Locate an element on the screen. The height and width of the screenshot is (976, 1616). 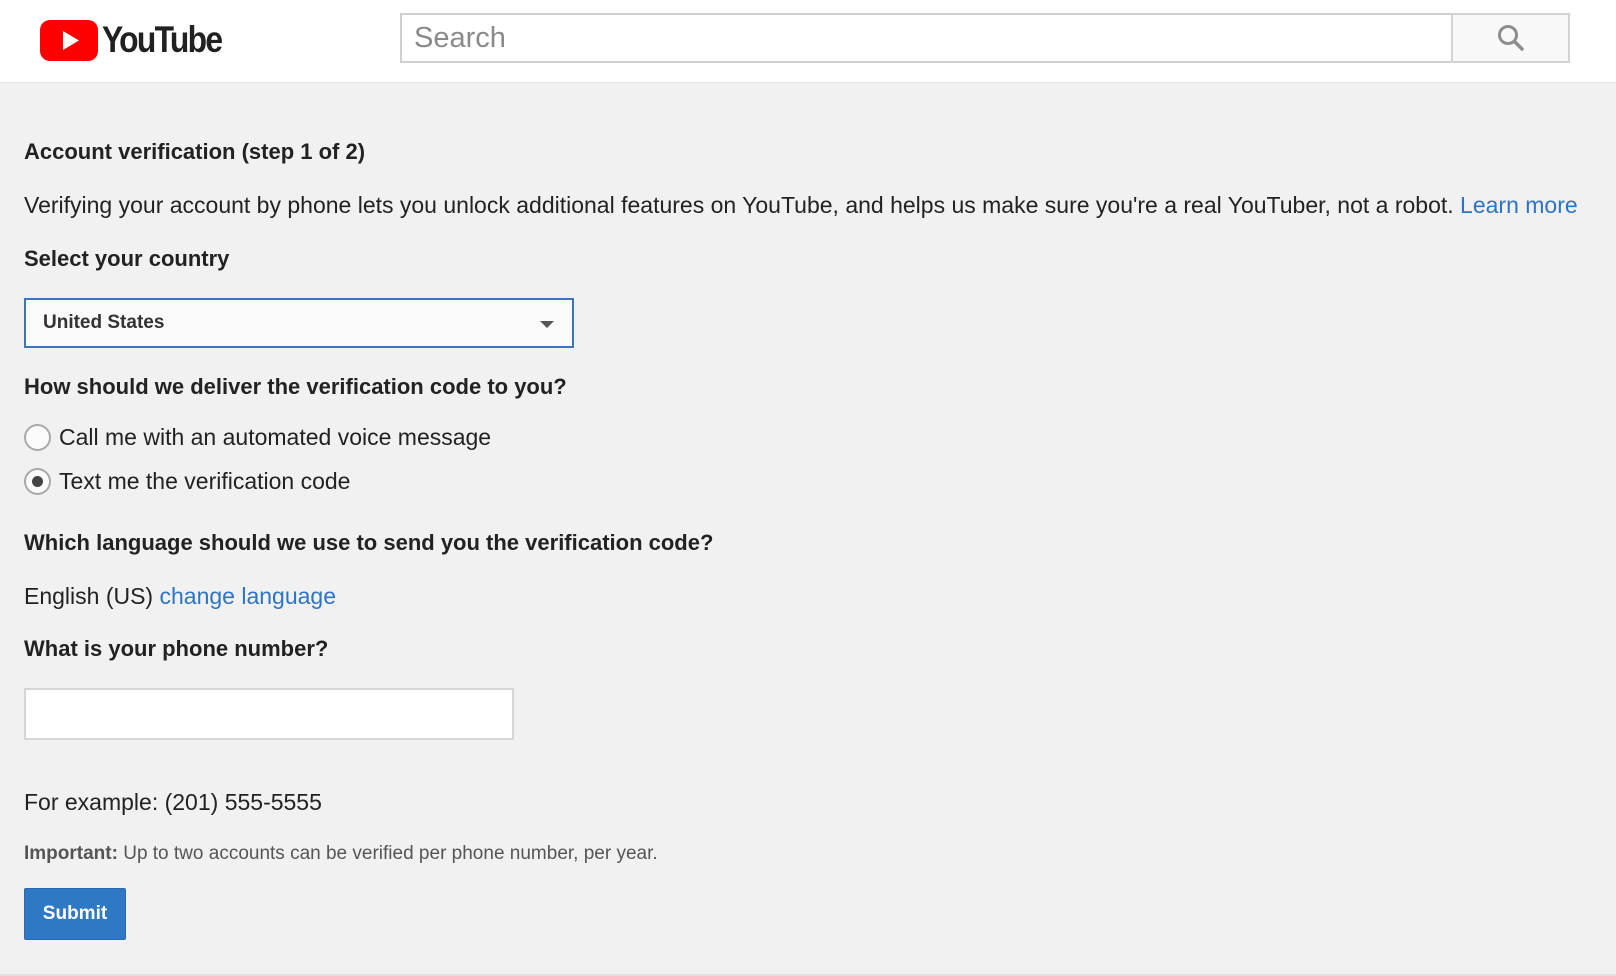
phone-number-input is located at coordinates (269, 714).